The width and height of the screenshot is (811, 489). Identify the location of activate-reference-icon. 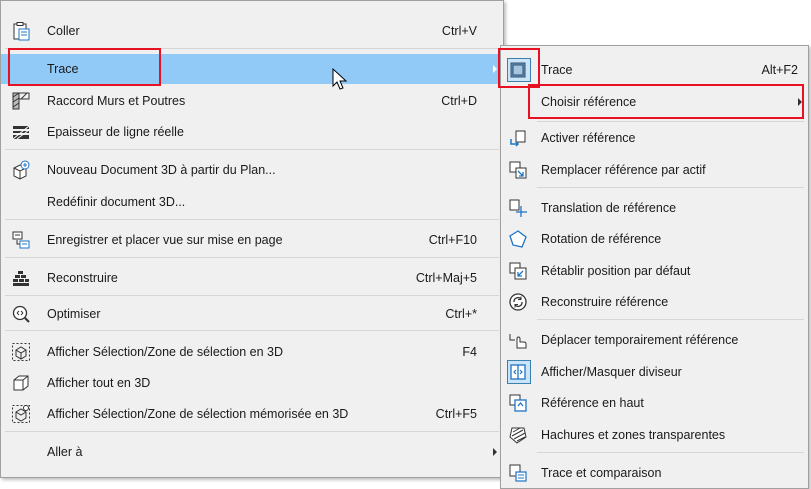
(518, 138).